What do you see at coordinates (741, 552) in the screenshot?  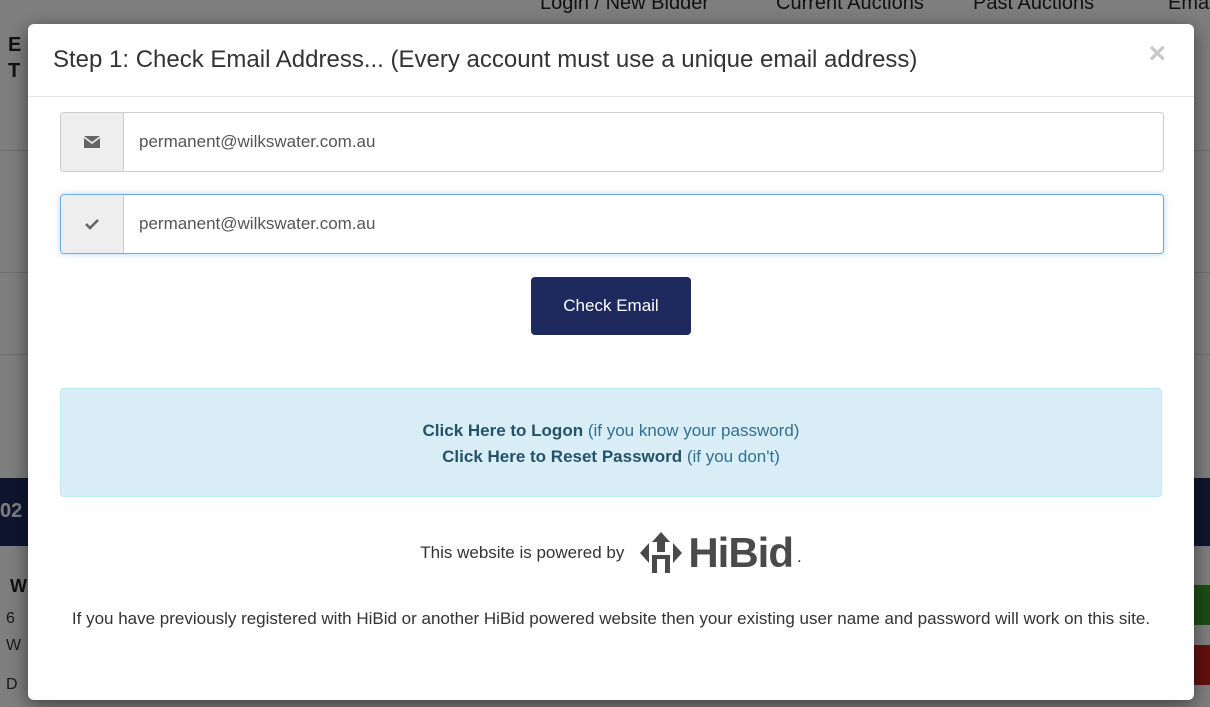 I see `hibid-logo-text: HiBid` at bounding box center [741, 552].